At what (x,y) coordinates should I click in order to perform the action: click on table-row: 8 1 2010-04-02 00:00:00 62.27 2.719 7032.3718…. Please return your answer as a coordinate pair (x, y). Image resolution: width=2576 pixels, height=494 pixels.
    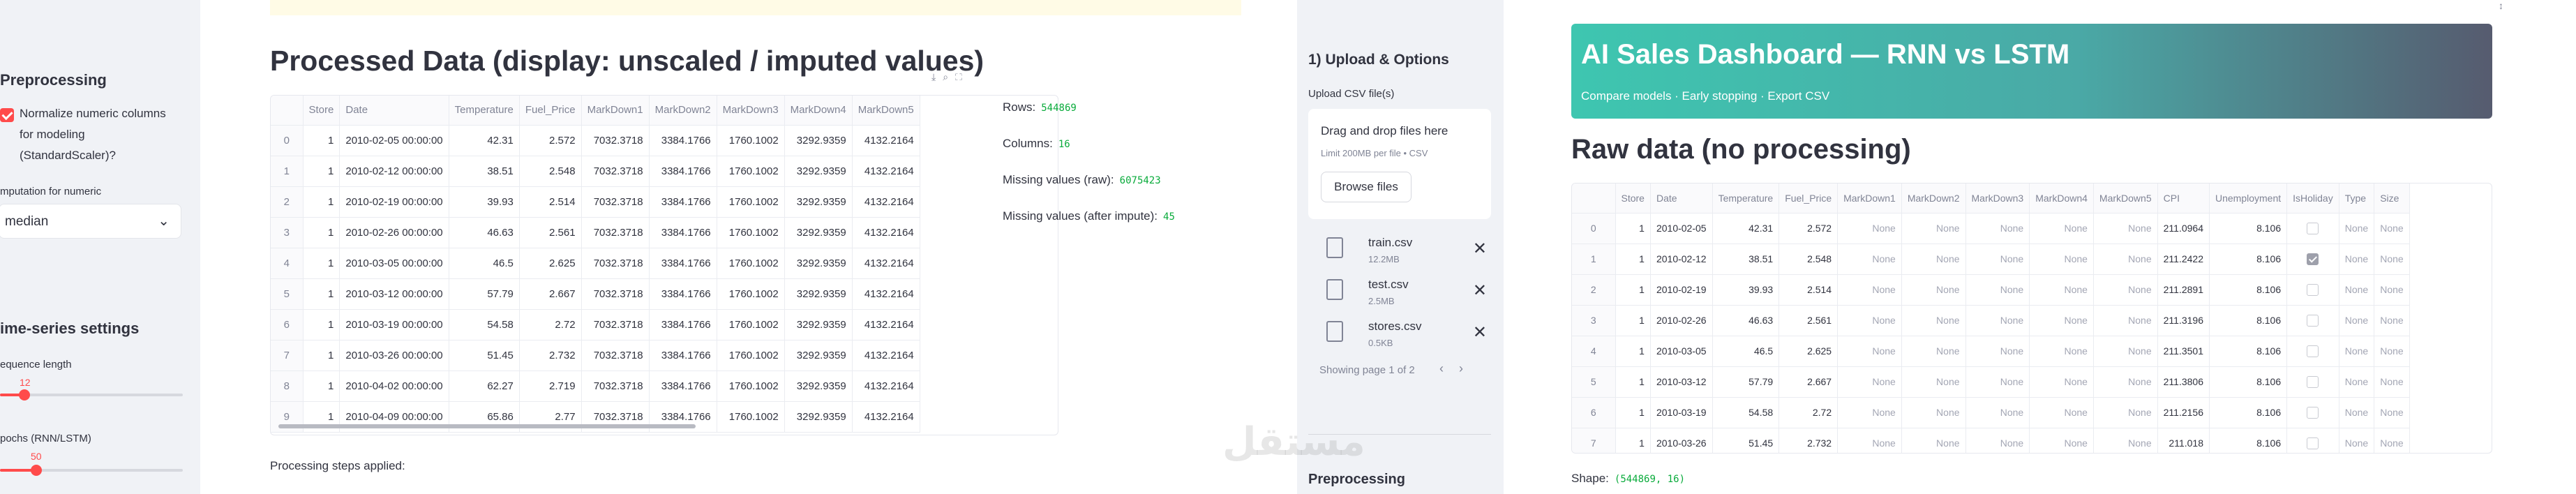
    Looking at the image, I should click on (595, 386).